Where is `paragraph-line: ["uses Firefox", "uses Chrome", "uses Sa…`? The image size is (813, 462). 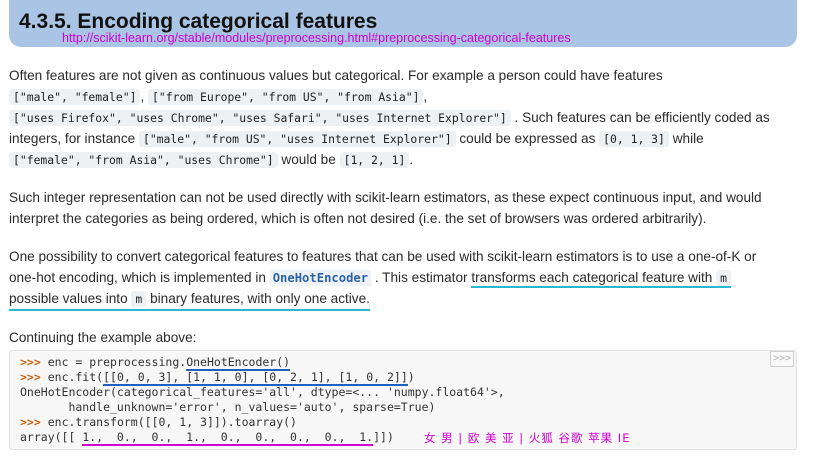 paragraph-line: ["uses Firefox", "uses Chrome", "uses Sa… is located at coordinates (409, 117).